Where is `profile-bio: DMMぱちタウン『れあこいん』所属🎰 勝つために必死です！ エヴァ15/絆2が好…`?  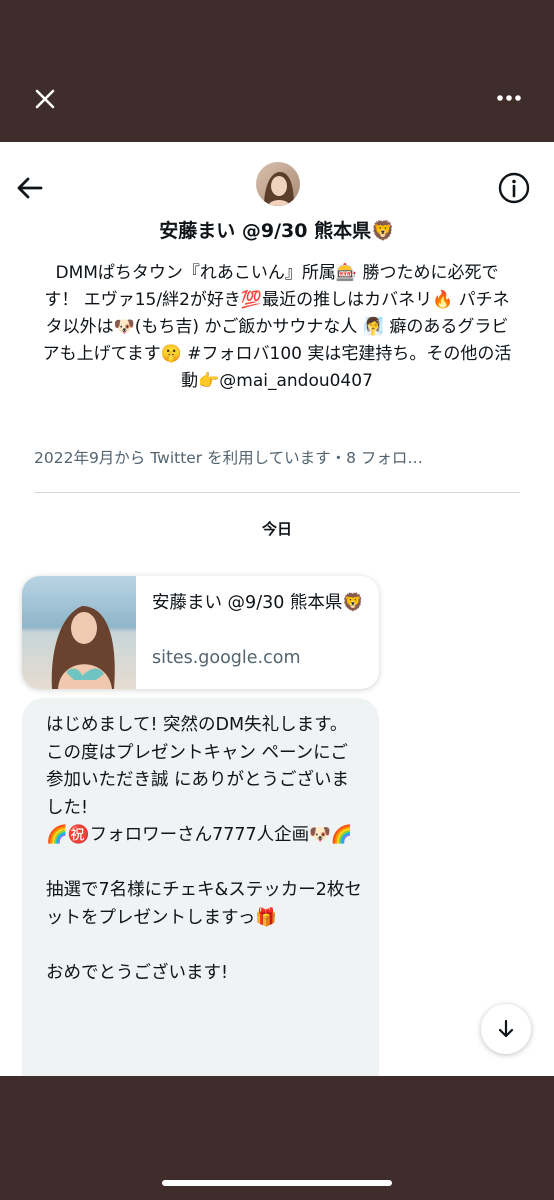
profile-bio: DMMぱちタウン『れあこいん』所属🎰 勝つために必死です！ エヴァ15/絆2が好… is located at coordinates (277, 327).